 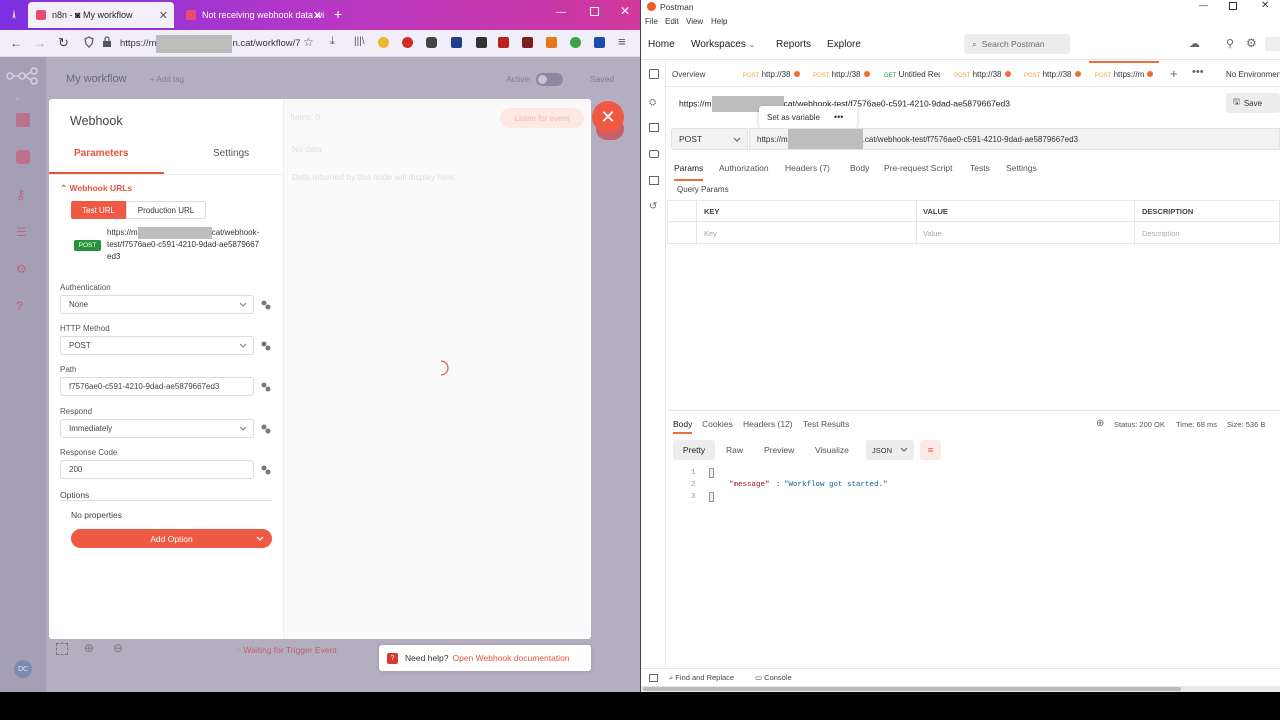 I want to click on method-select: POST, so click(x=709, y=139).